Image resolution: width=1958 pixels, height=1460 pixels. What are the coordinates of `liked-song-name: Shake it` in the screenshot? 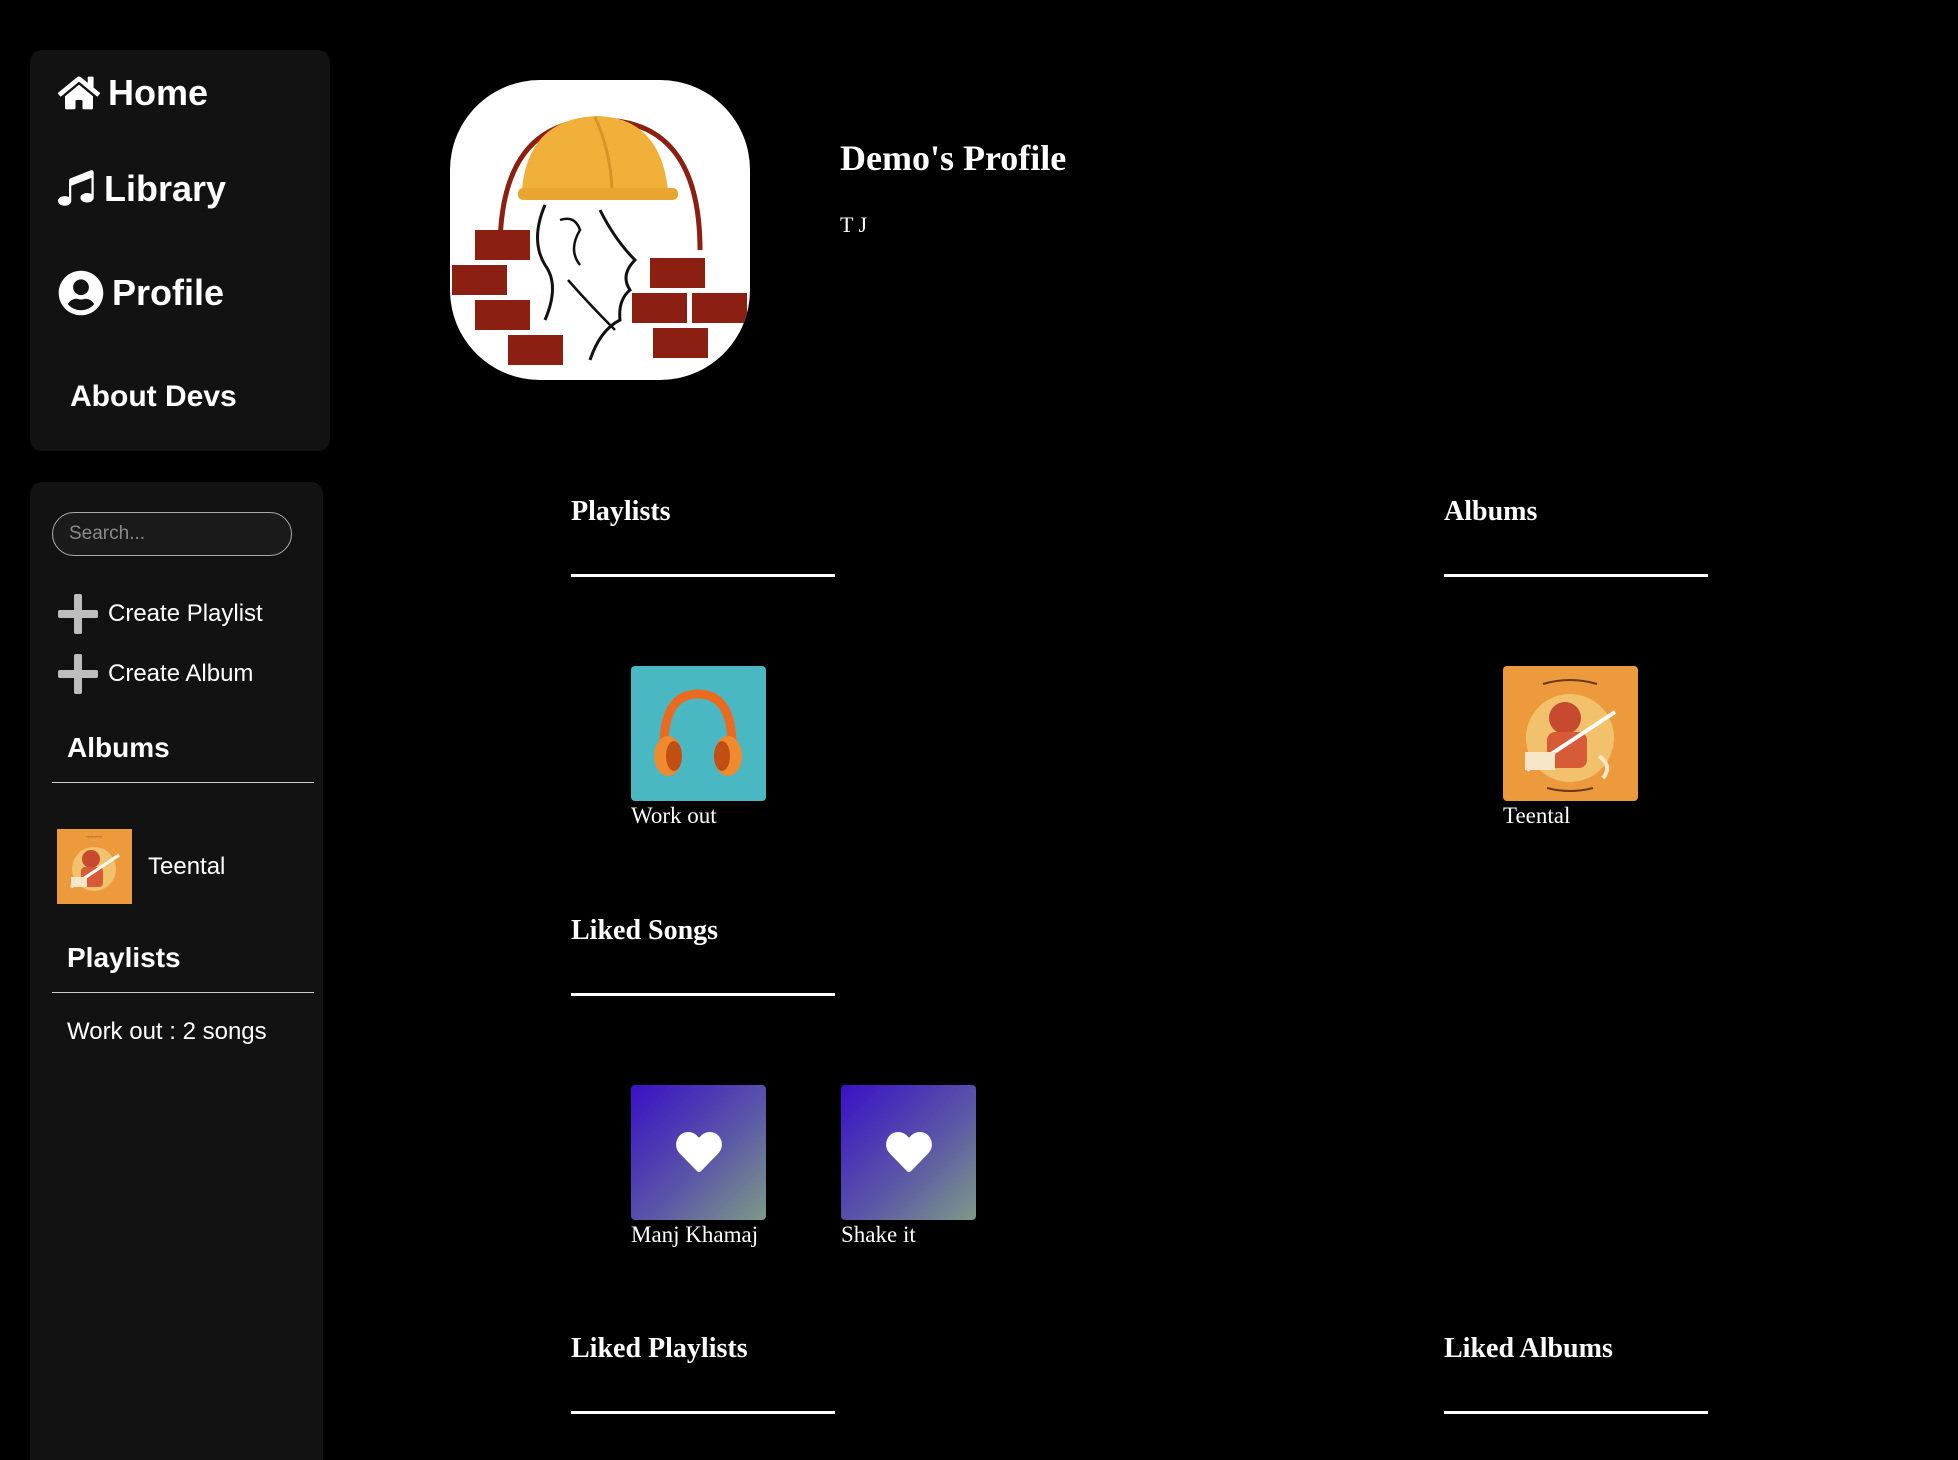 It's located at (878, 1234).